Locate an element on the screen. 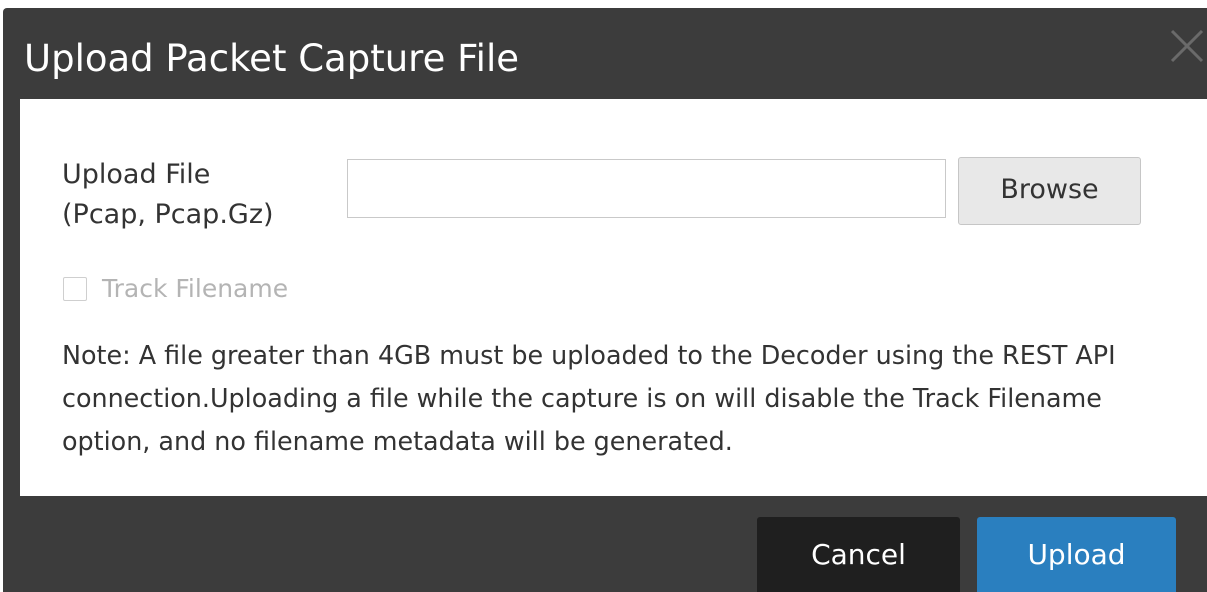  upload-file-label: Upload File (Pcap, Pcap.Gz) is located at coordinates (168, 195).